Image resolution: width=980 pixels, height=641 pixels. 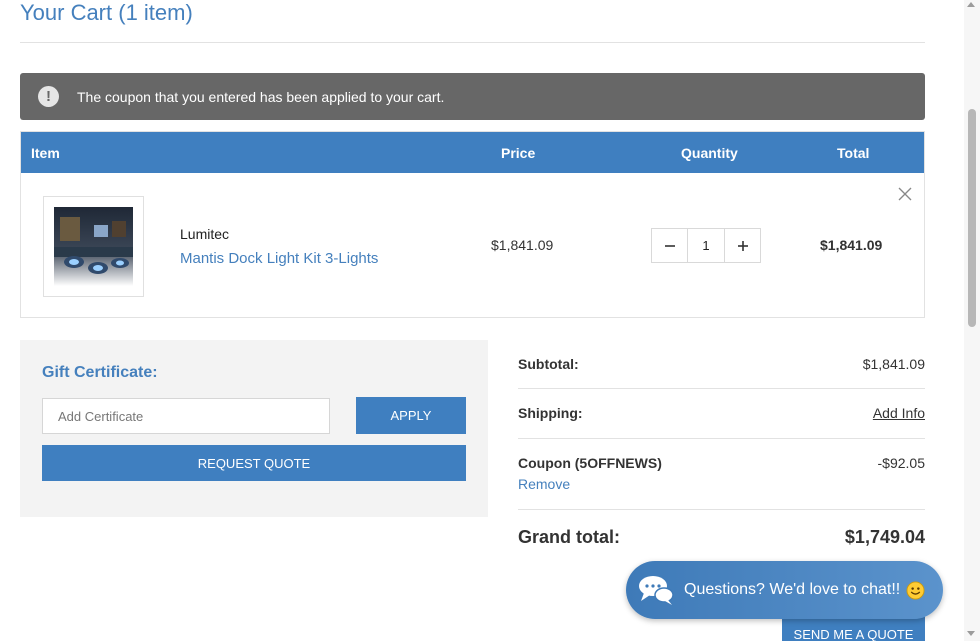 What do you see at coordinates (472, 42) in the screenshot?
I see `title-divider` at bounding box center [472, 42].